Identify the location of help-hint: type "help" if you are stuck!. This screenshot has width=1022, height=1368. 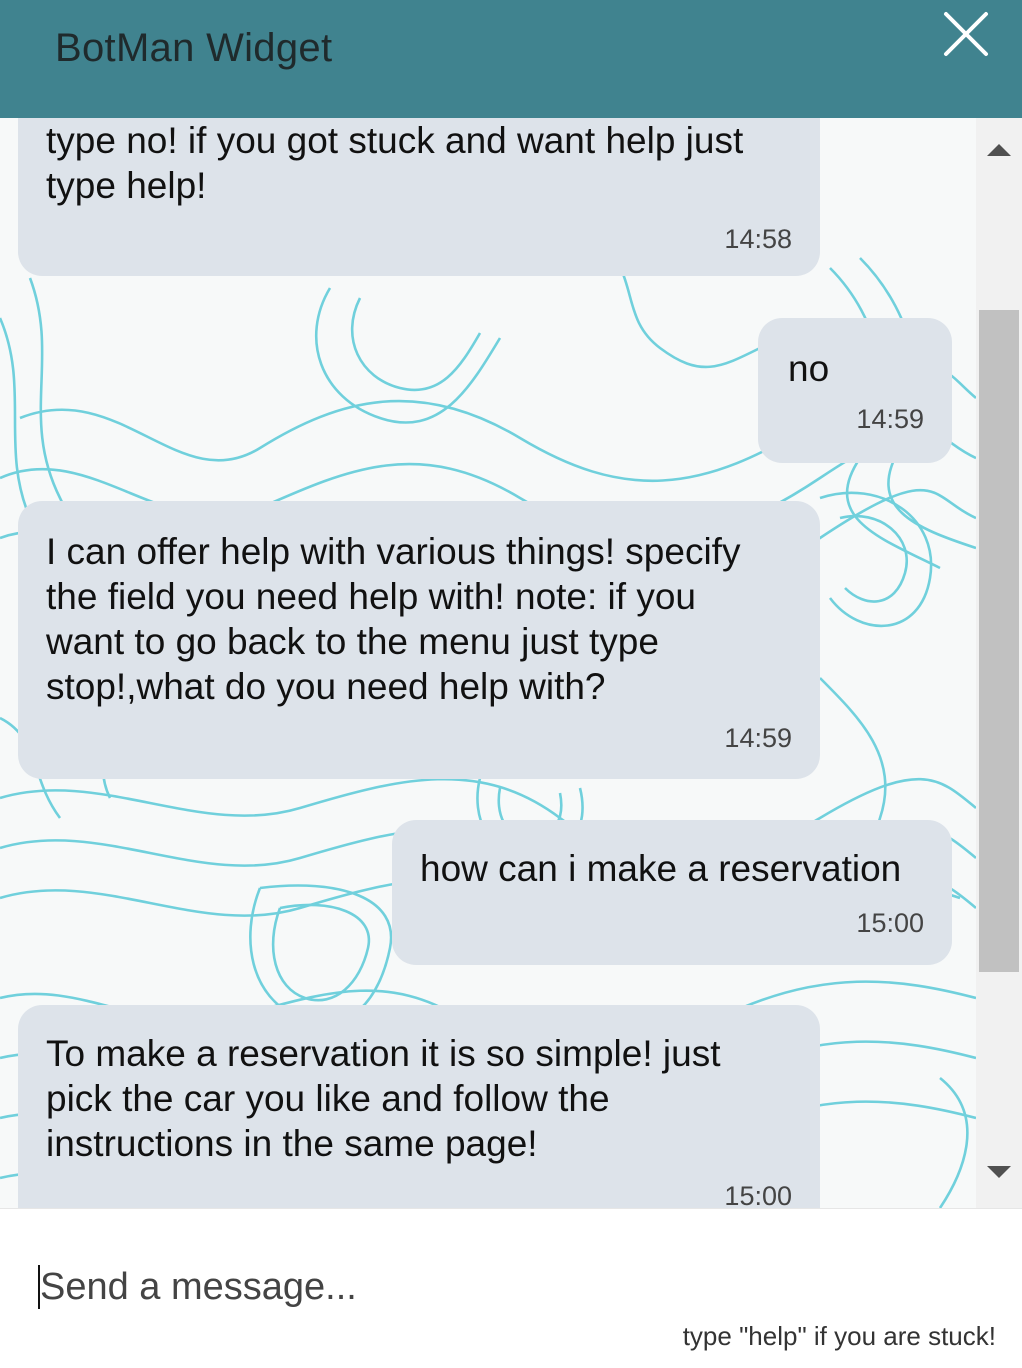
(839, 1336).